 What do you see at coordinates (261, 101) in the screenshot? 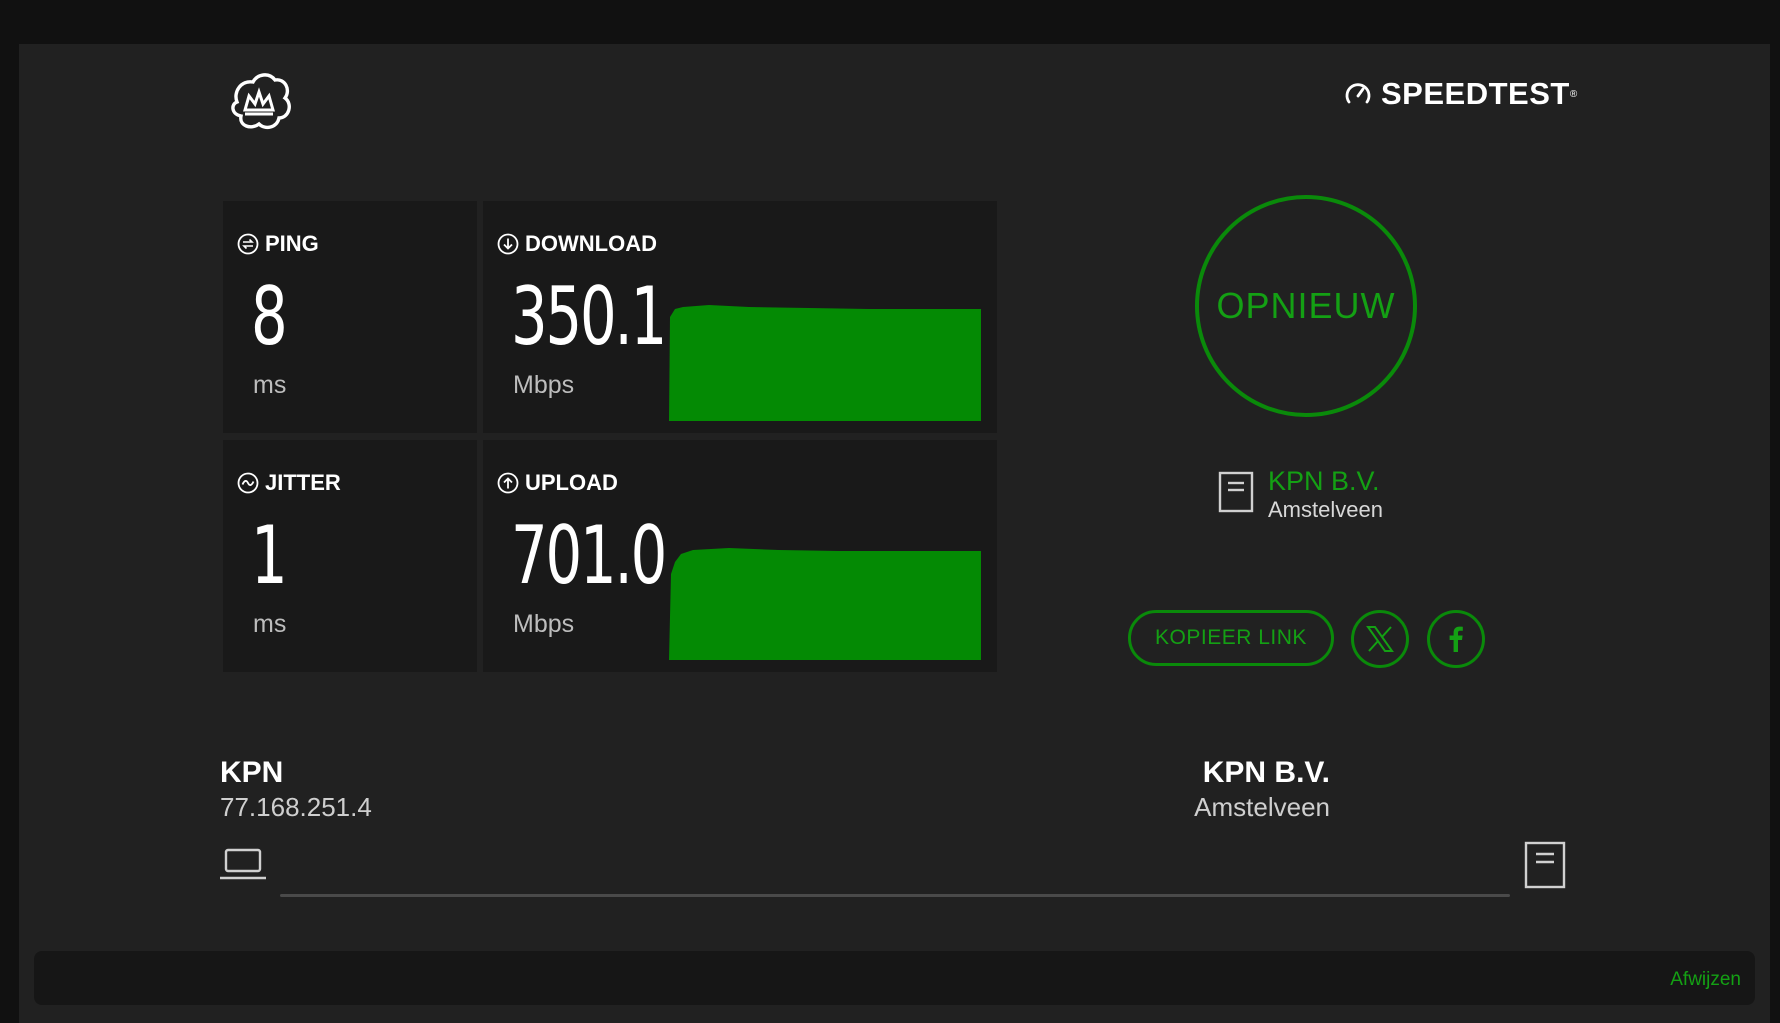
I see `kpn-crown-logo` at bounding box center [261, 101].